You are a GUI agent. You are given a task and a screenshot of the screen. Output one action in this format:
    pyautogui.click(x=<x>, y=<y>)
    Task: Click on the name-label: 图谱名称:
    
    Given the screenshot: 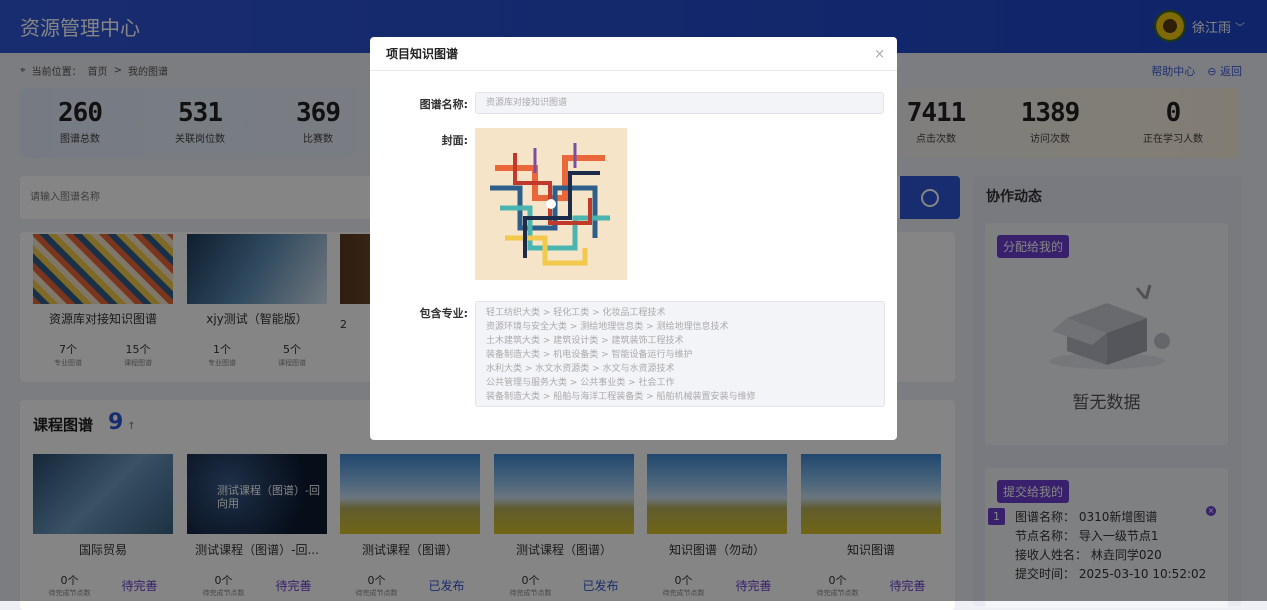 What is the action you would take?
    pyautogui.click(x=443, y=104)
    